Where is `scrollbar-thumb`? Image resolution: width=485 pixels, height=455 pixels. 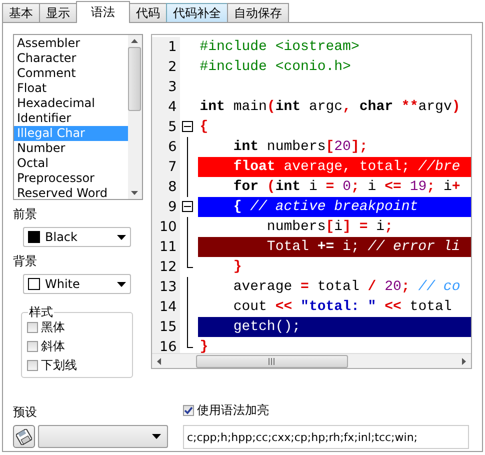 scrollbar-thumb is located at coordinates (272, 361).